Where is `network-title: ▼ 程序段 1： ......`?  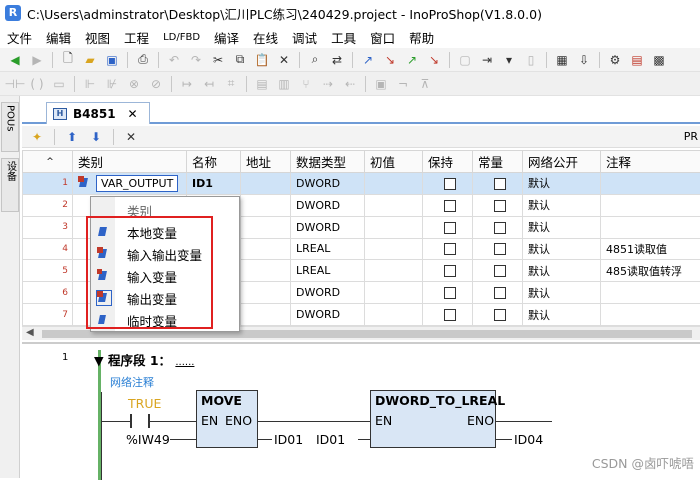
network-title: ▼ 程序段 1： ...... is located at coordinates (144, 359).